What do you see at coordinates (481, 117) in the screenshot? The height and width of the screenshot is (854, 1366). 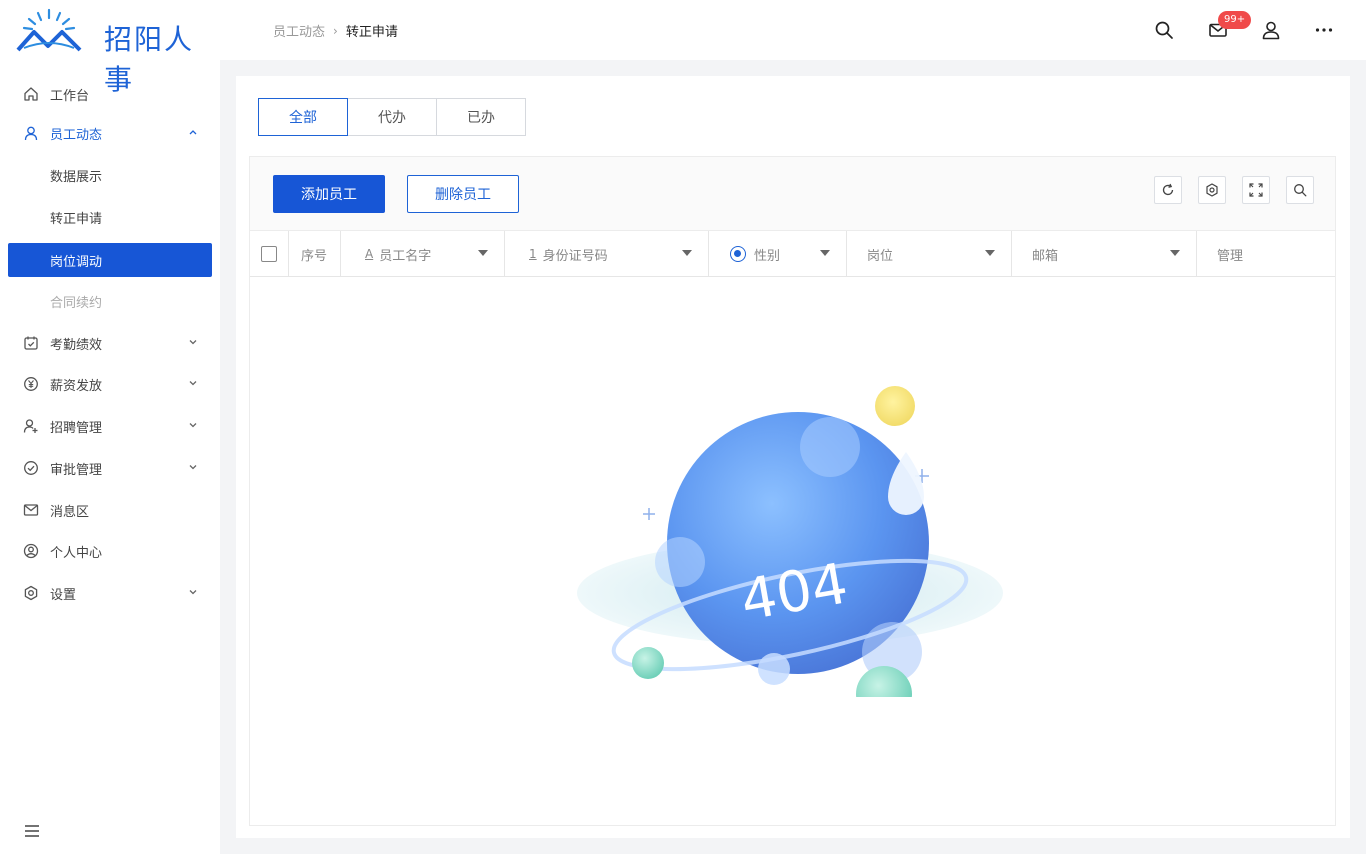 I see `tab-done: 已办` at bounding box center [481, 117].